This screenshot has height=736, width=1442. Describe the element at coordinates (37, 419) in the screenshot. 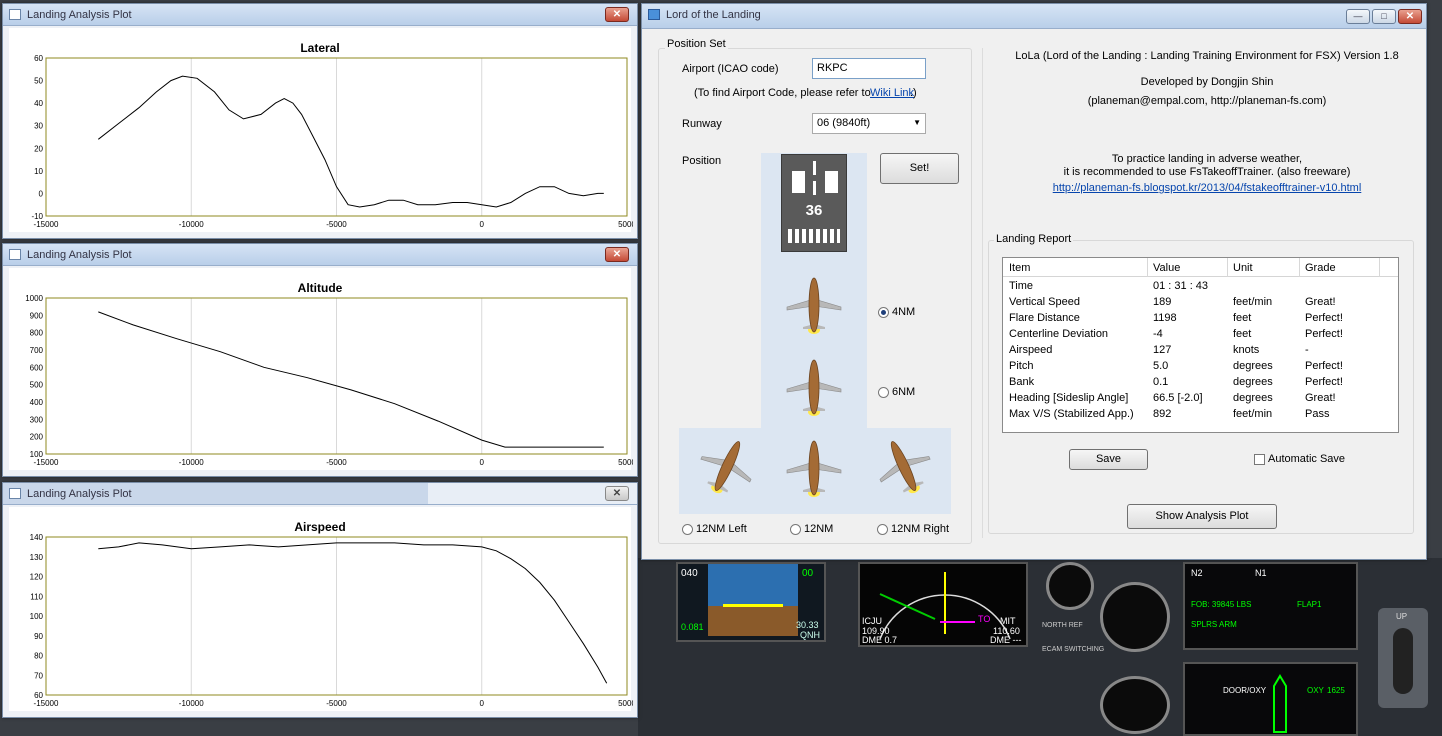

I see `y-tick-label: 300` at that location.